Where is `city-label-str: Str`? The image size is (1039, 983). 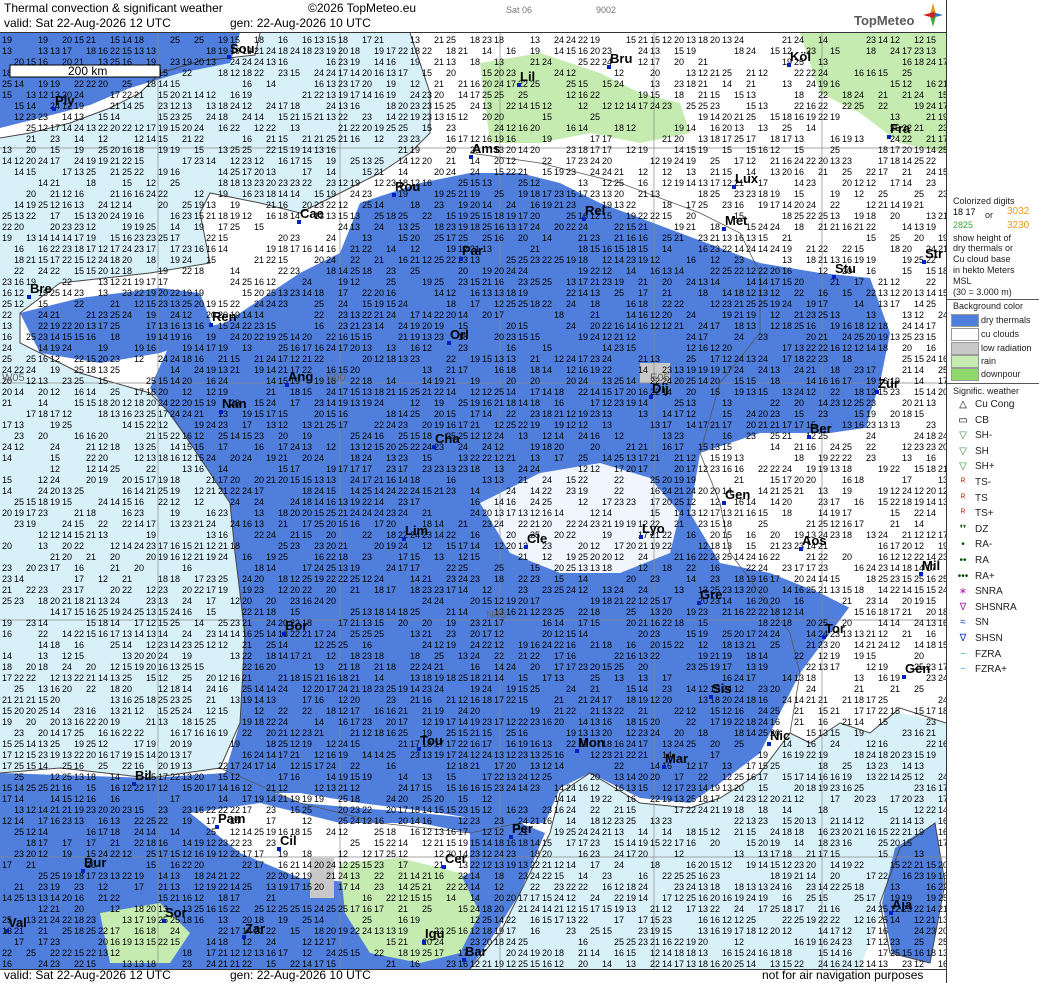
city-label-str: Str is located at coordinates (934, 253).